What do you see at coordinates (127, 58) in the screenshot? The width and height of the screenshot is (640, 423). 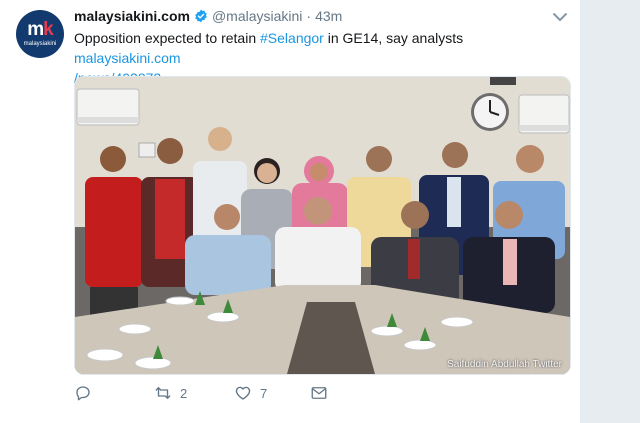 I see `article-link-line1: malaysiakini.com` at bounding box center [127, 58].